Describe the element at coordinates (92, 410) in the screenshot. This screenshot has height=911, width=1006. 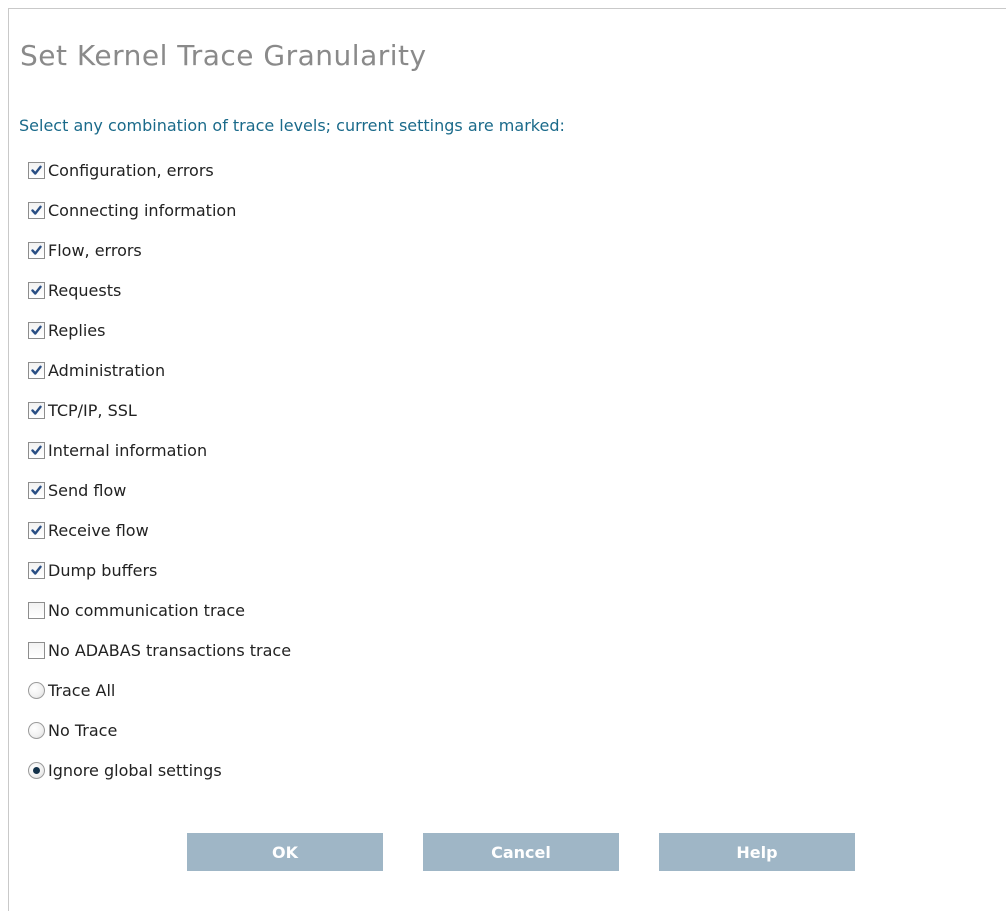
I see `option-label: TCP/IP, SSL` at that location.